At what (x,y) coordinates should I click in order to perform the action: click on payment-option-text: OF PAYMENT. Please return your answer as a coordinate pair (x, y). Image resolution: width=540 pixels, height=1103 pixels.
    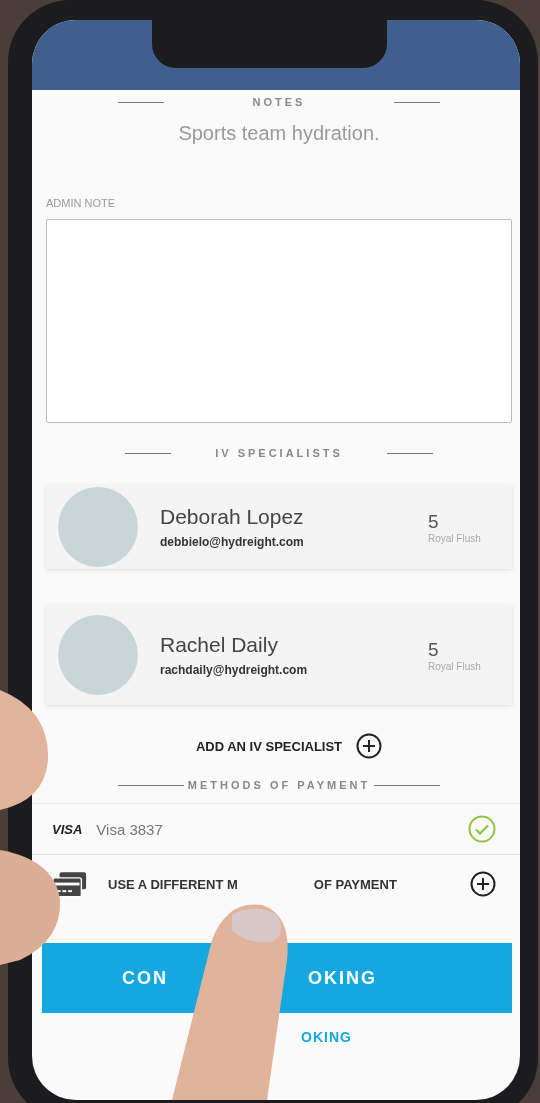
    Looking at the image, I should click on (355, 884).